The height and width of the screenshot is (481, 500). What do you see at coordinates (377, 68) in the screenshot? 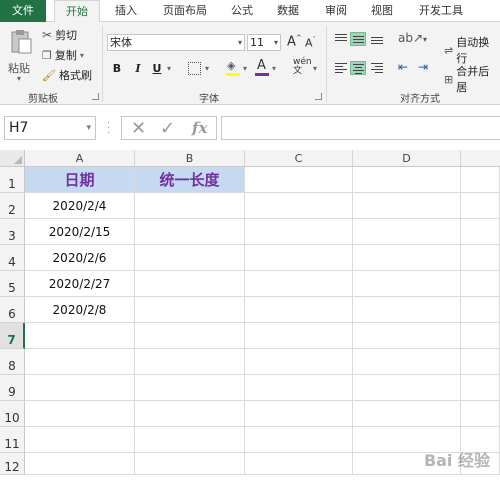
I see `align-right-icon` at bounding box center [377, 68].